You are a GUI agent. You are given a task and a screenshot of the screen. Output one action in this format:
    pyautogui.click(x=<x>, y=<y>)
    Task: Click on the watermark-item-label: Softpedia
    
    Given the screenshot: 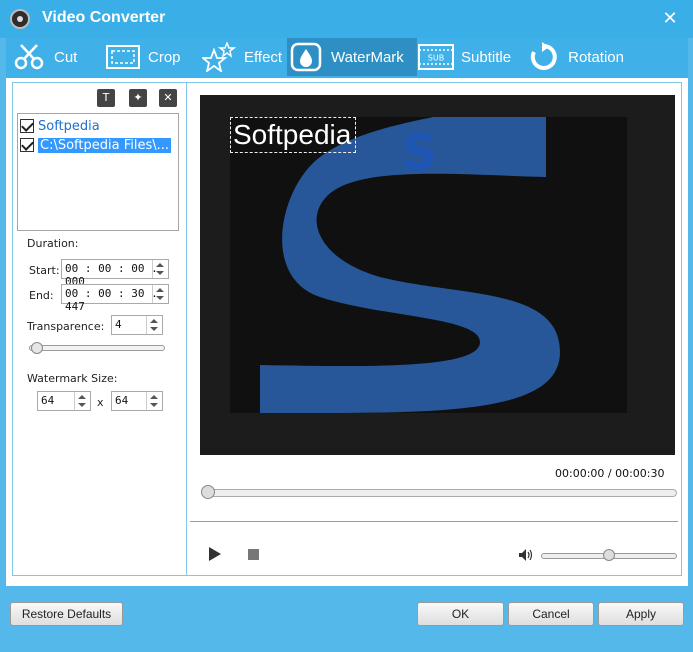 What is the action you would take?
    pyautogui.click(x=69, y=126)
    